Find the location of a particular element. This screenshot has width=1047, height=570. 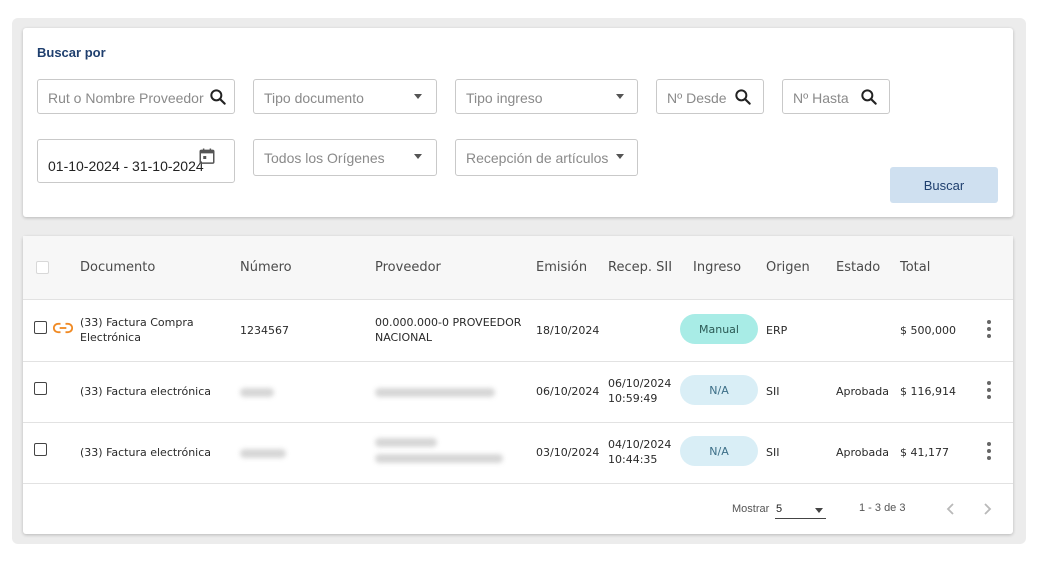

numero-desde-placeholder: Nº Desde is located at coordinates (697, 98).